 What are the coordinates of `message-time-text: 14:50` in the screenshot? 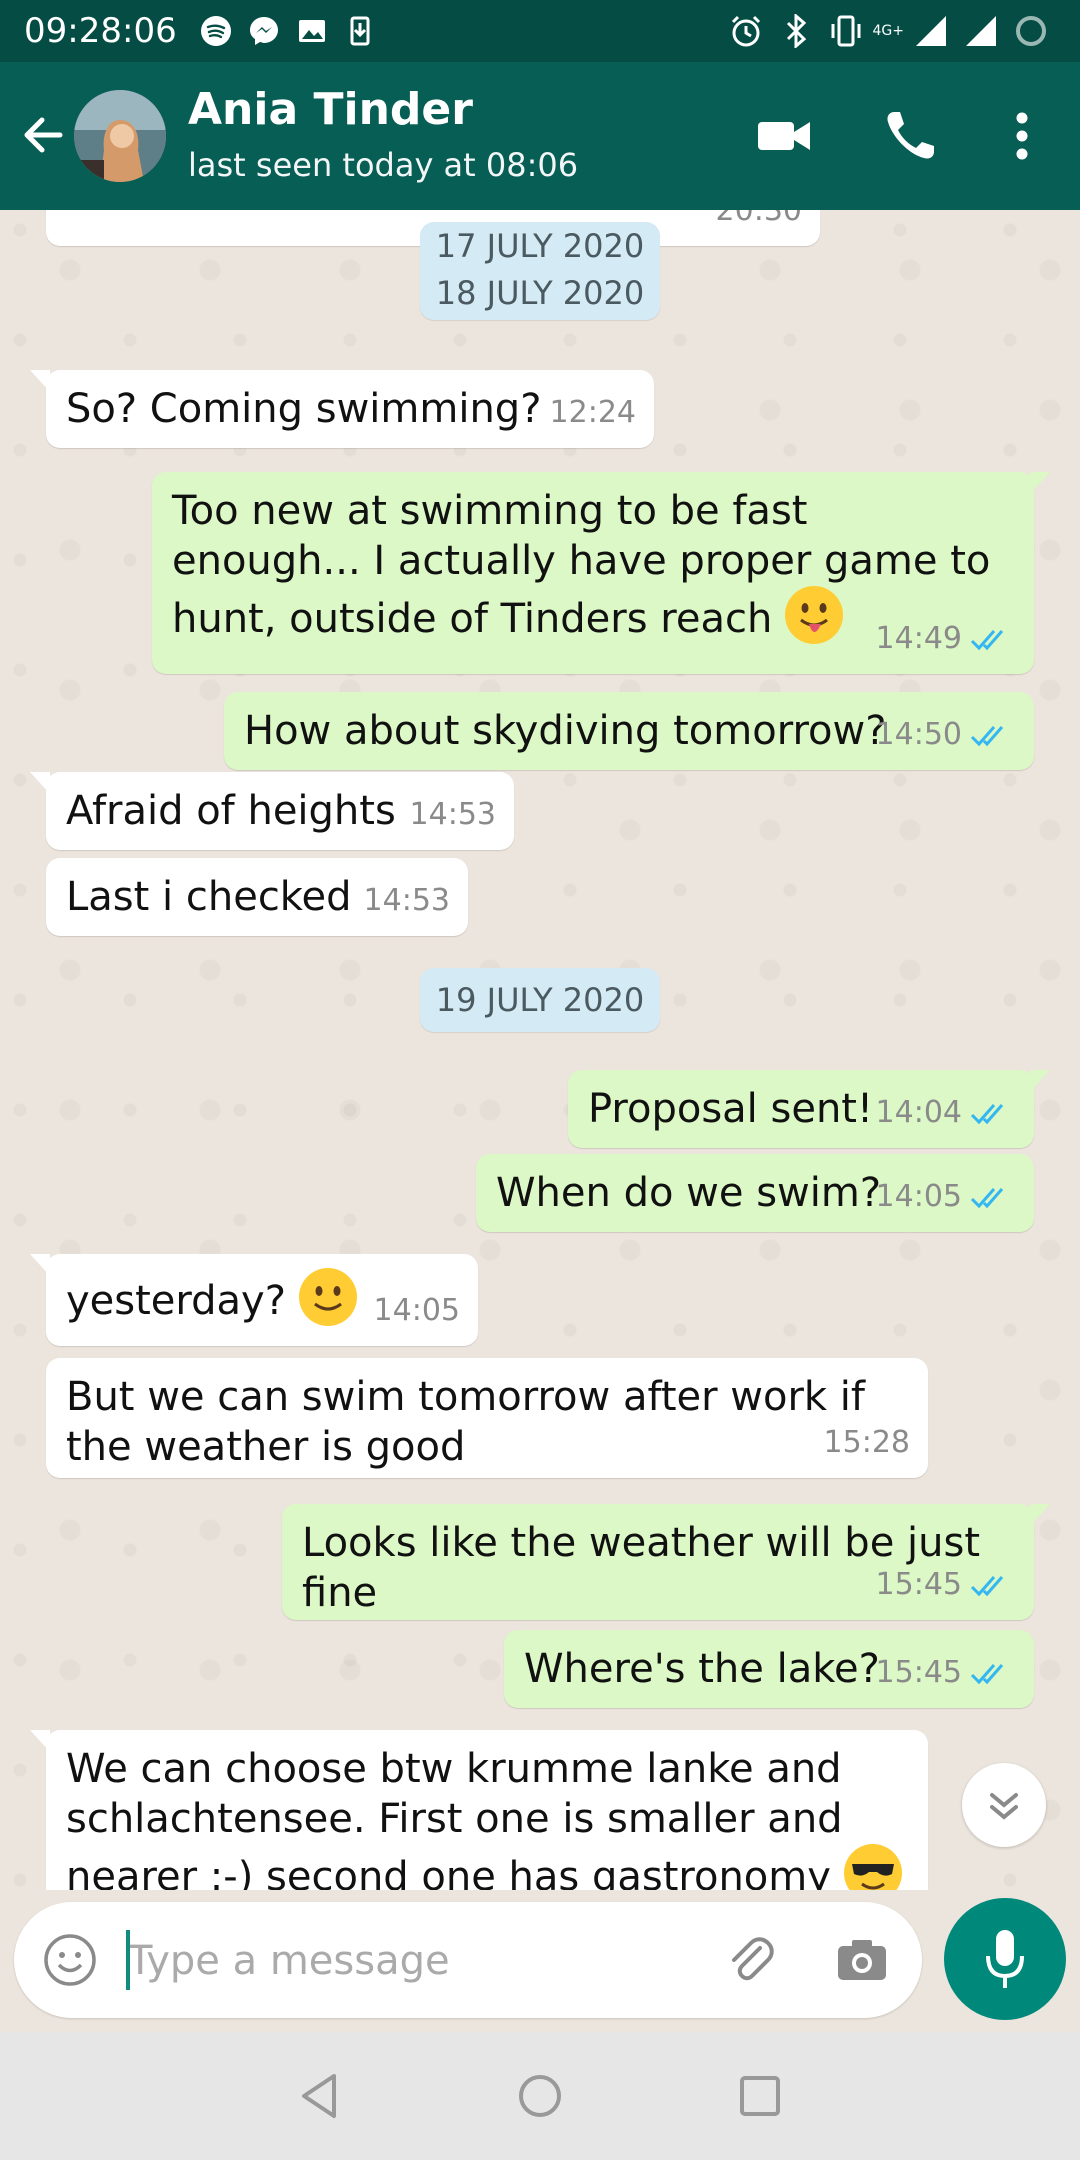 It's located at (918, 734).